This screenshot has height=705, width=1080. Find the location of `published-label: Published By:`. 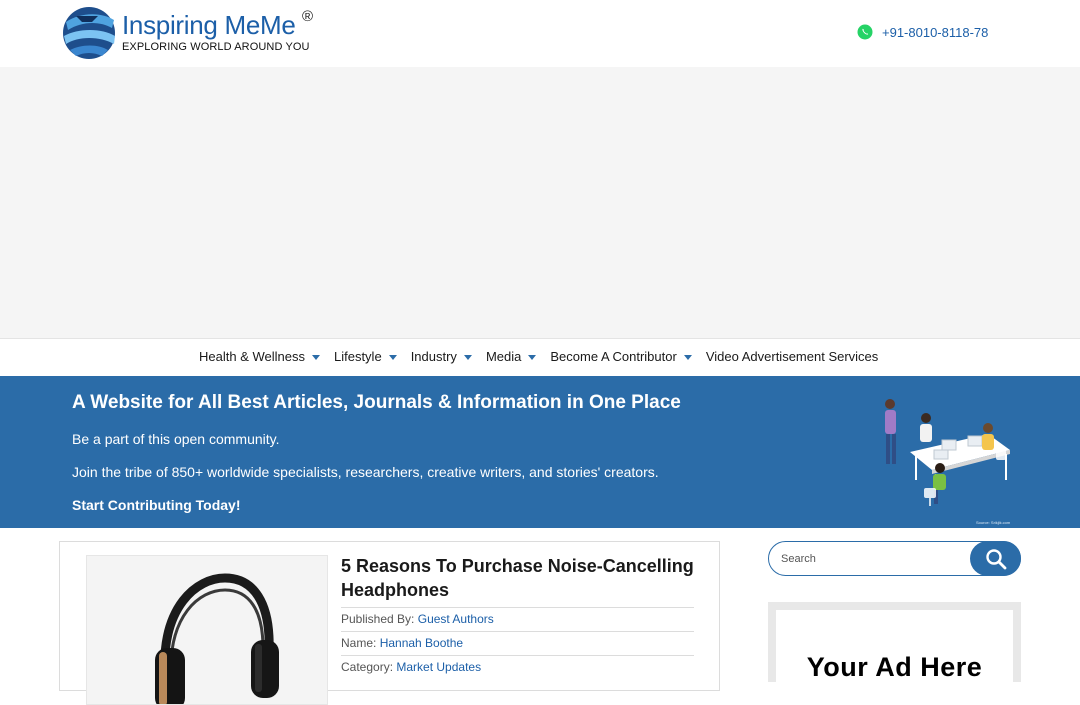

published-label: Published By: is located at coordinates (378, 619).